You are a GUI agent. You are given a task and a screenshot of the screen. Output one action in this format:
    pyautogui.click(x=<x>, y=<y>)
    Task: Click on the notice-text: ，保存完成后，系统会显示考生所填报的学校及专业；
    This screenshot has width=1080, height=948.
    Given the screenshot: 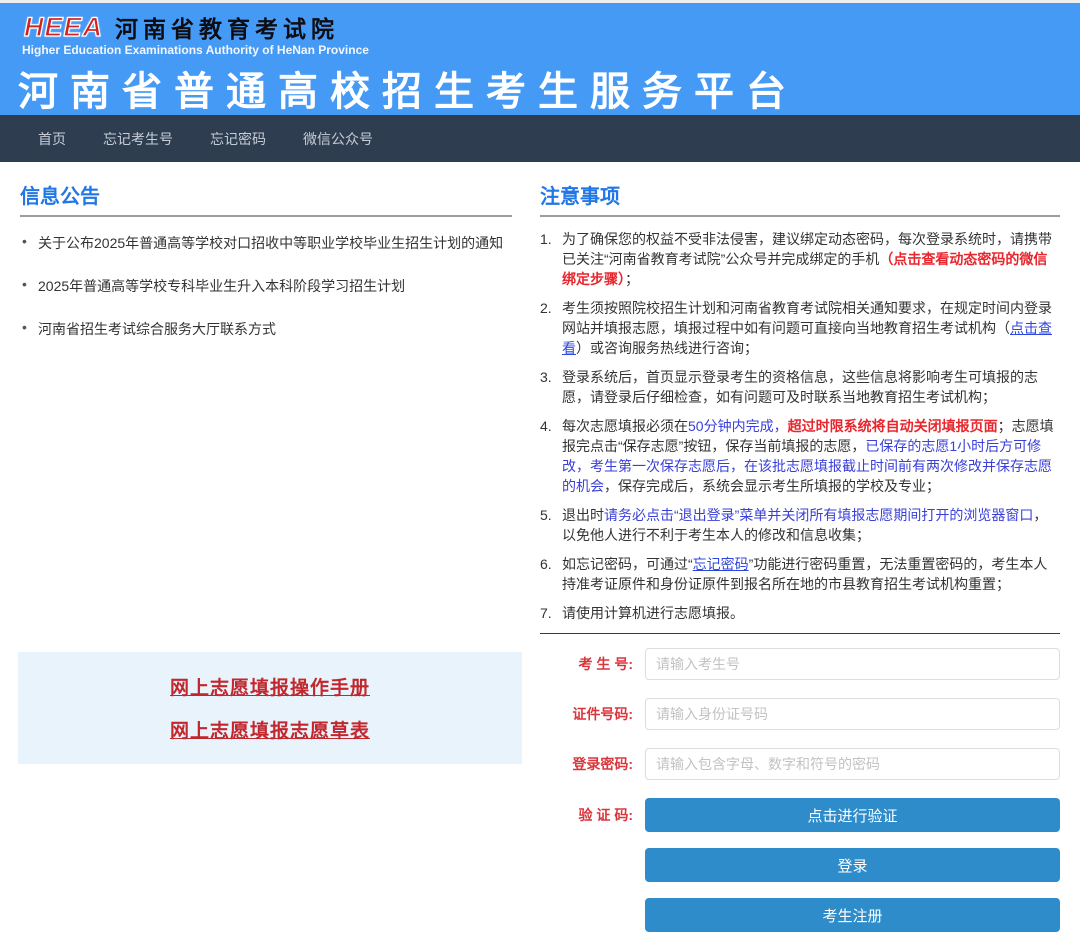 What is the action you would take?
    pyautogui.click(x=772, y=486)
    